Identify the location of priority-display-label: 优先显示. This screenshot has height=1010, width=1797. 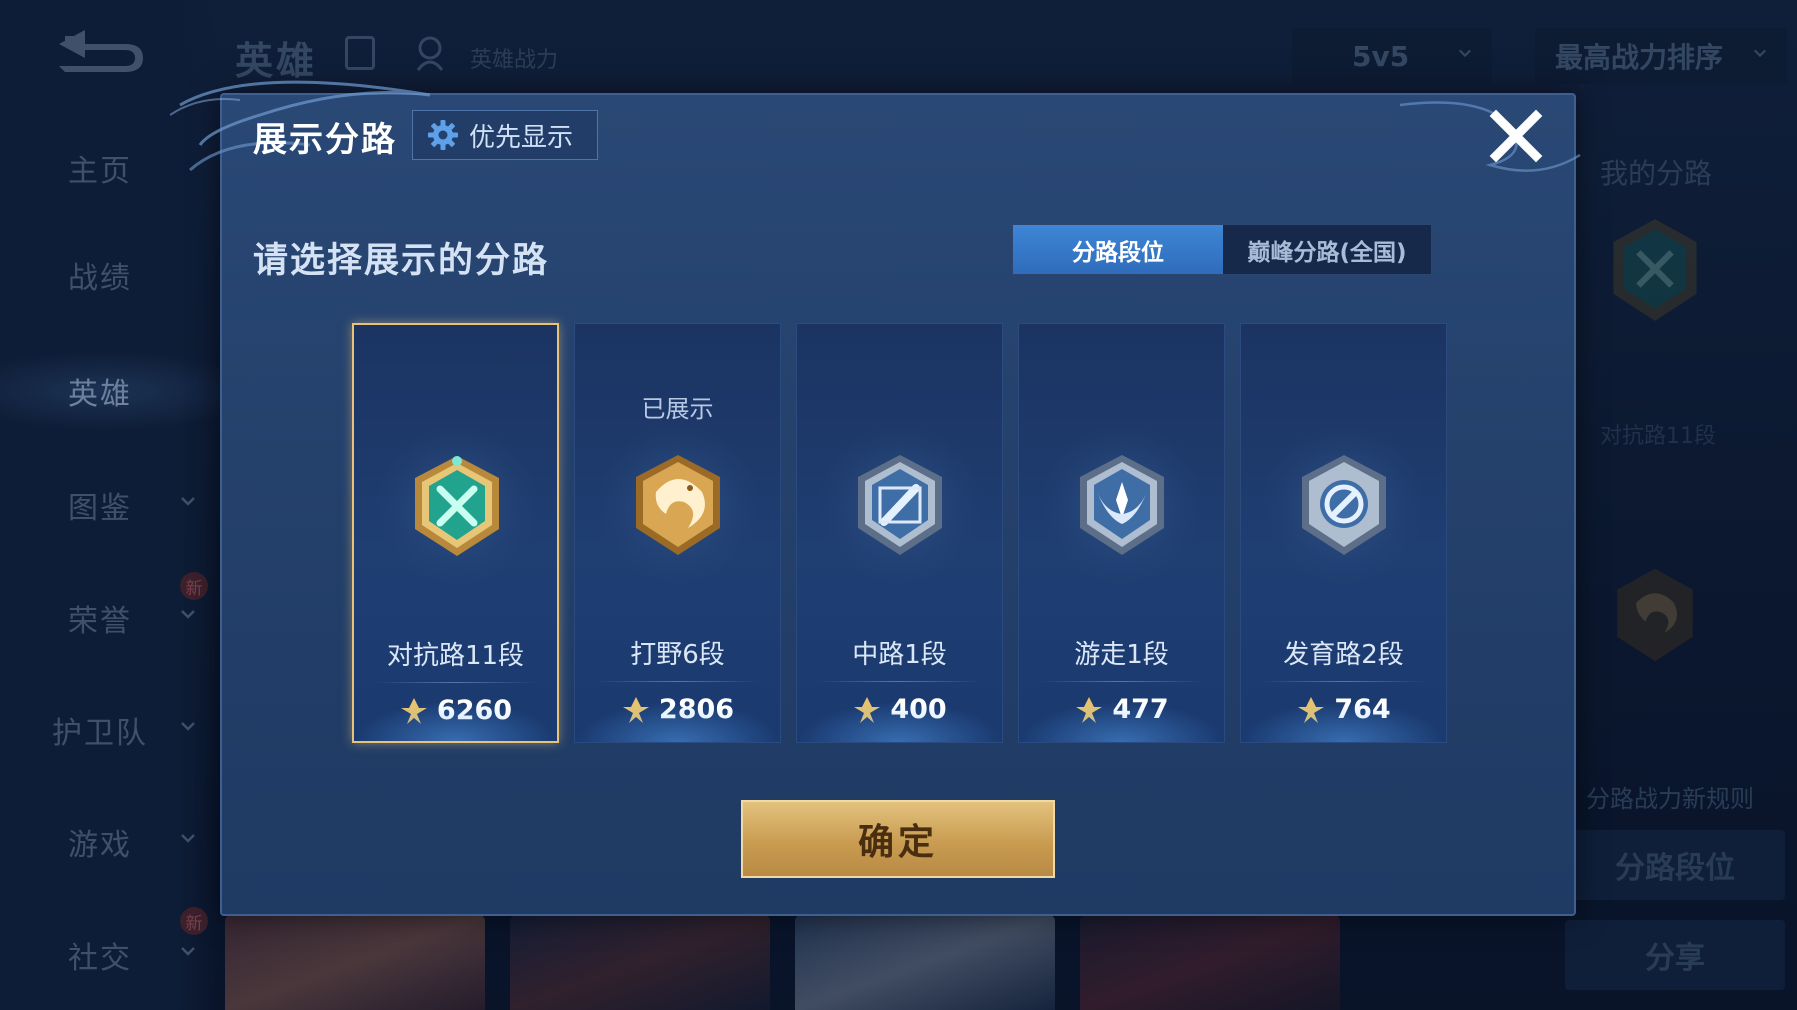
(521, 137).